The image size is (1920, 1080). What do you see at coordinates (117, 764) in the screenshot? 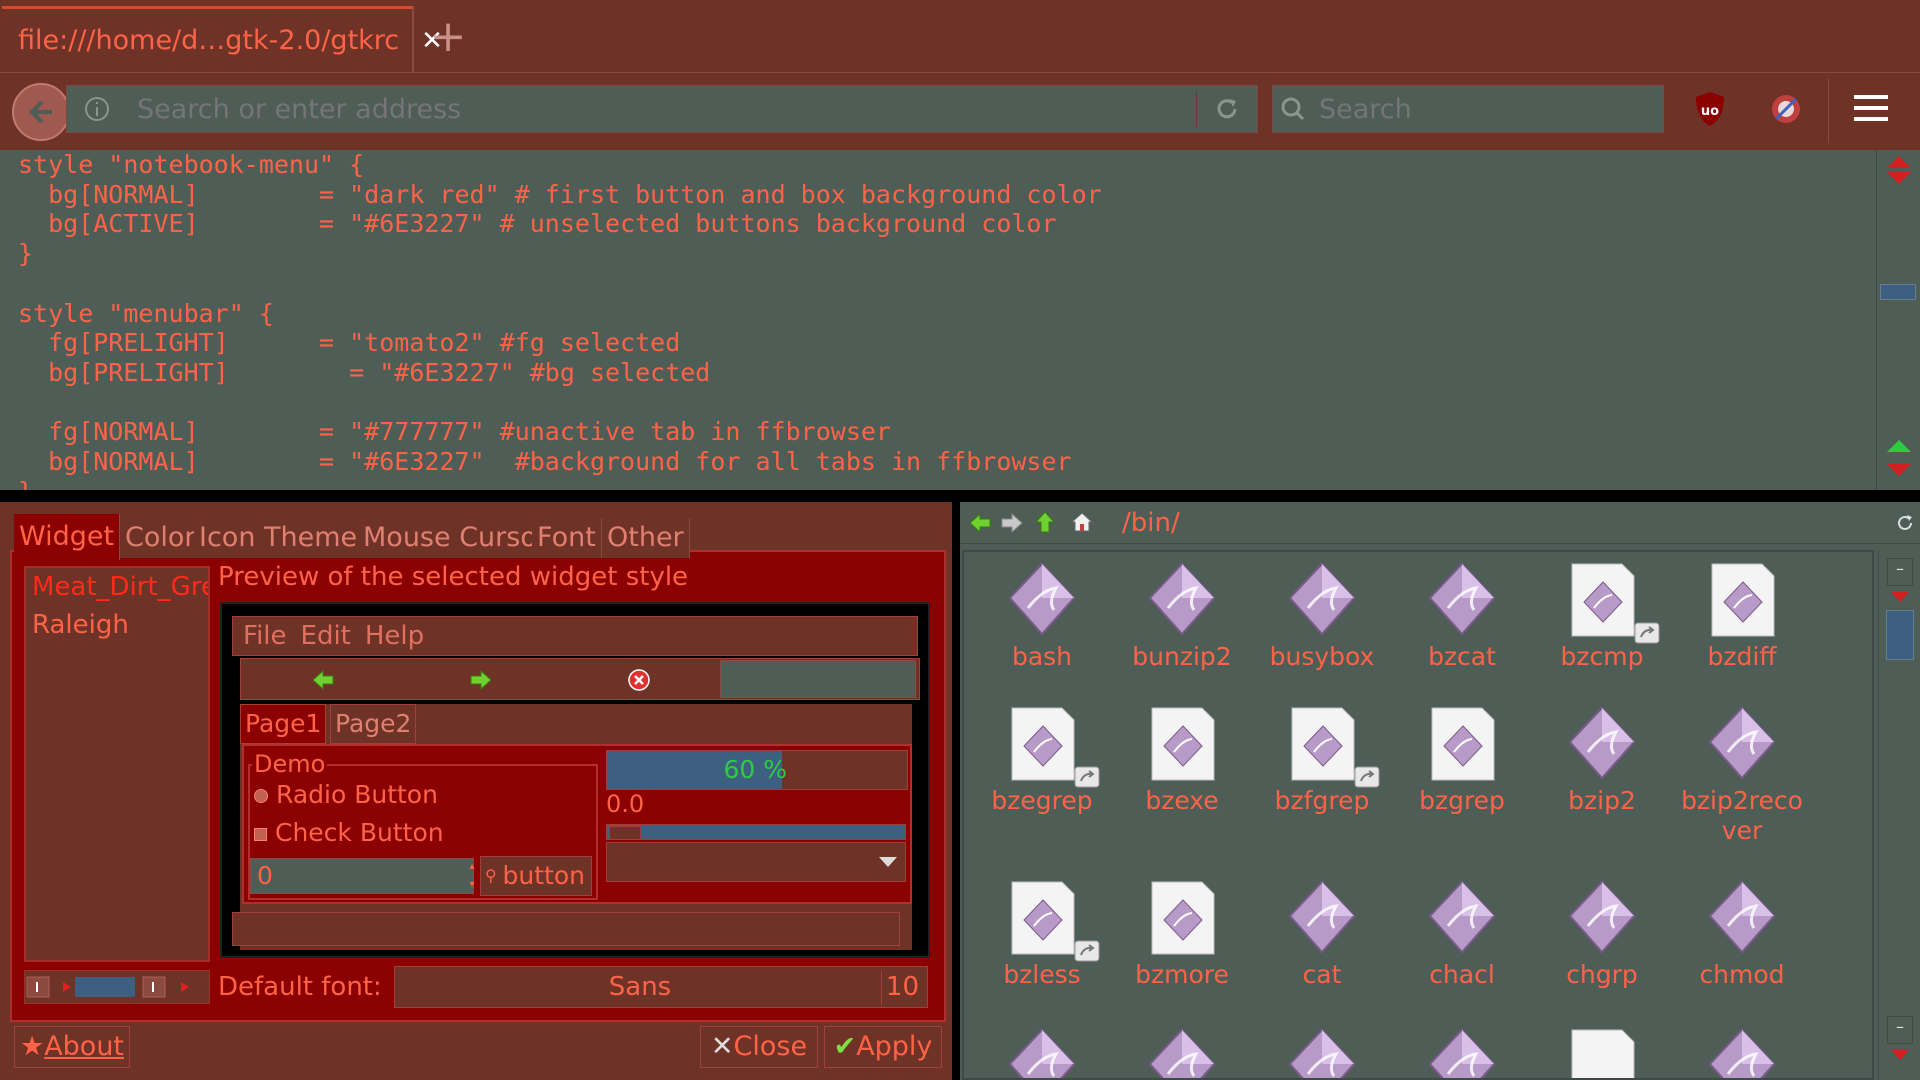
I see `theme-list: Meat_Dirt_Green Raleigh` at bounding box center [117, 764].